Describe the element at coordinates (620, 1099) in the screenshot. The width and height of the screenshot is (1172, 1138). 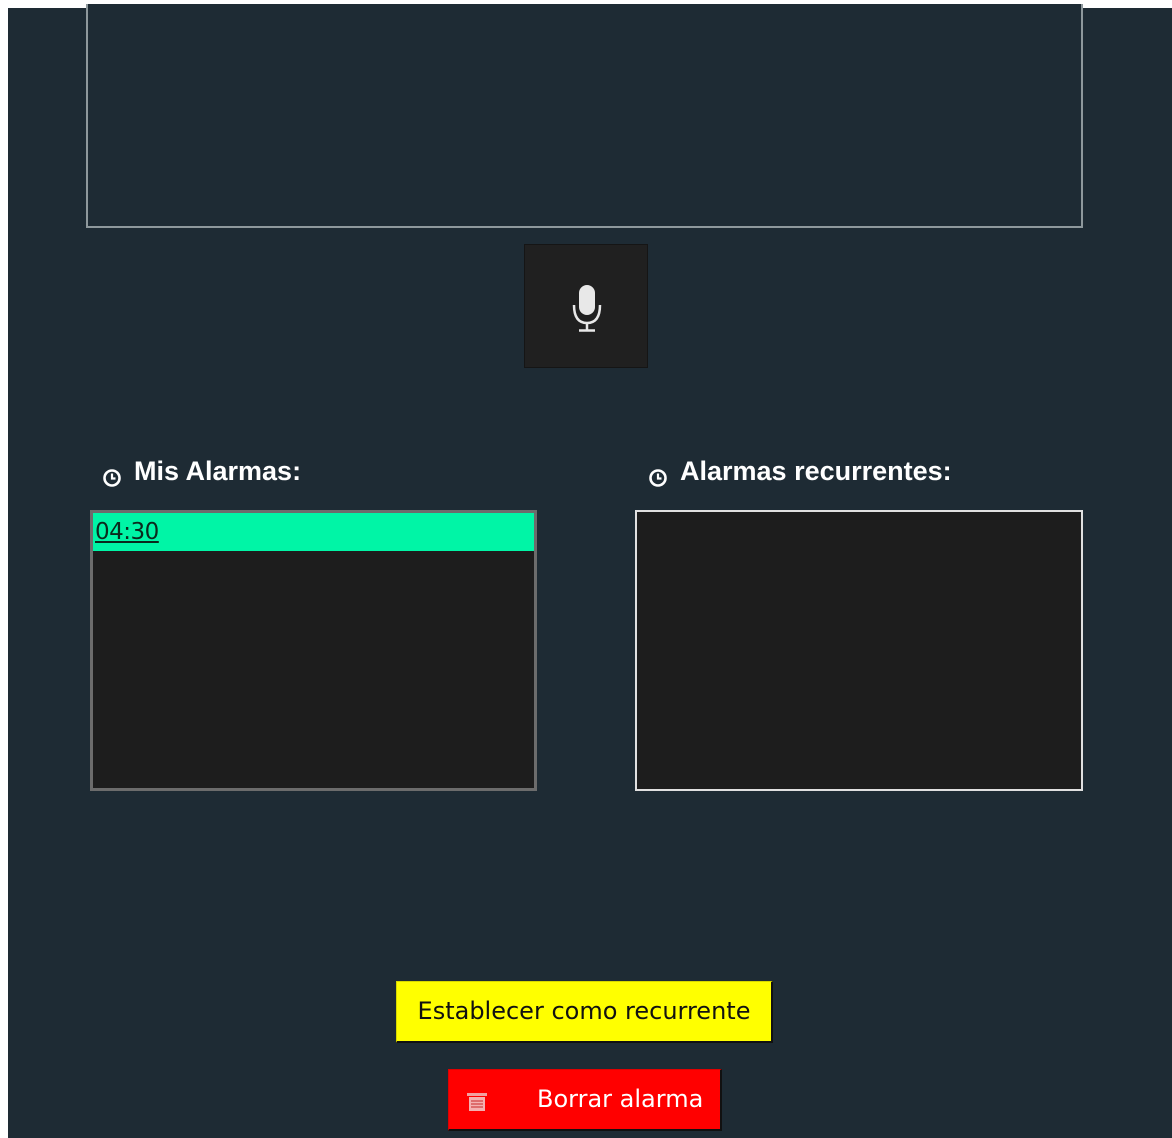
I see `delete-alarm-label: Borrar alarma` at that location.